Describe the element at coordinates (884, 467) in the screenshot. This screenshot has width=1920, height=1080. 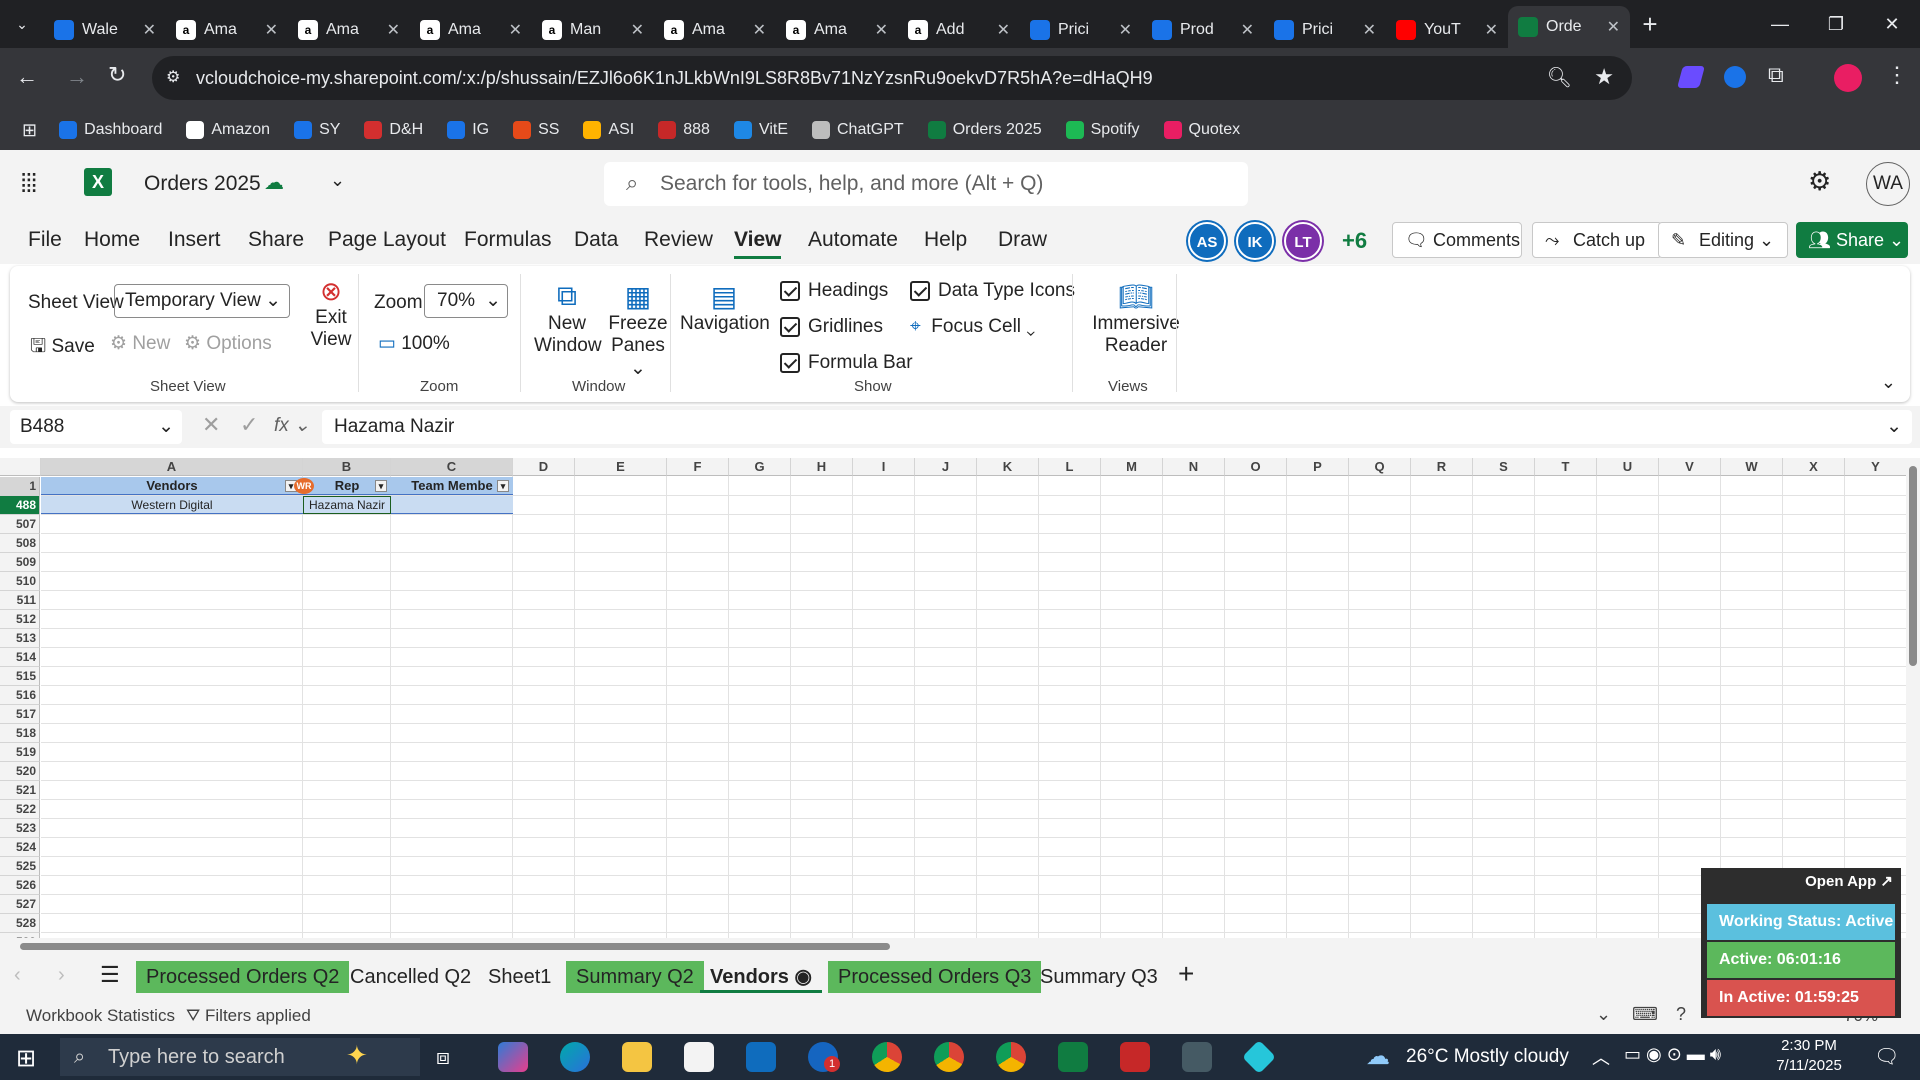
I see `column-header-I: I` at that location.